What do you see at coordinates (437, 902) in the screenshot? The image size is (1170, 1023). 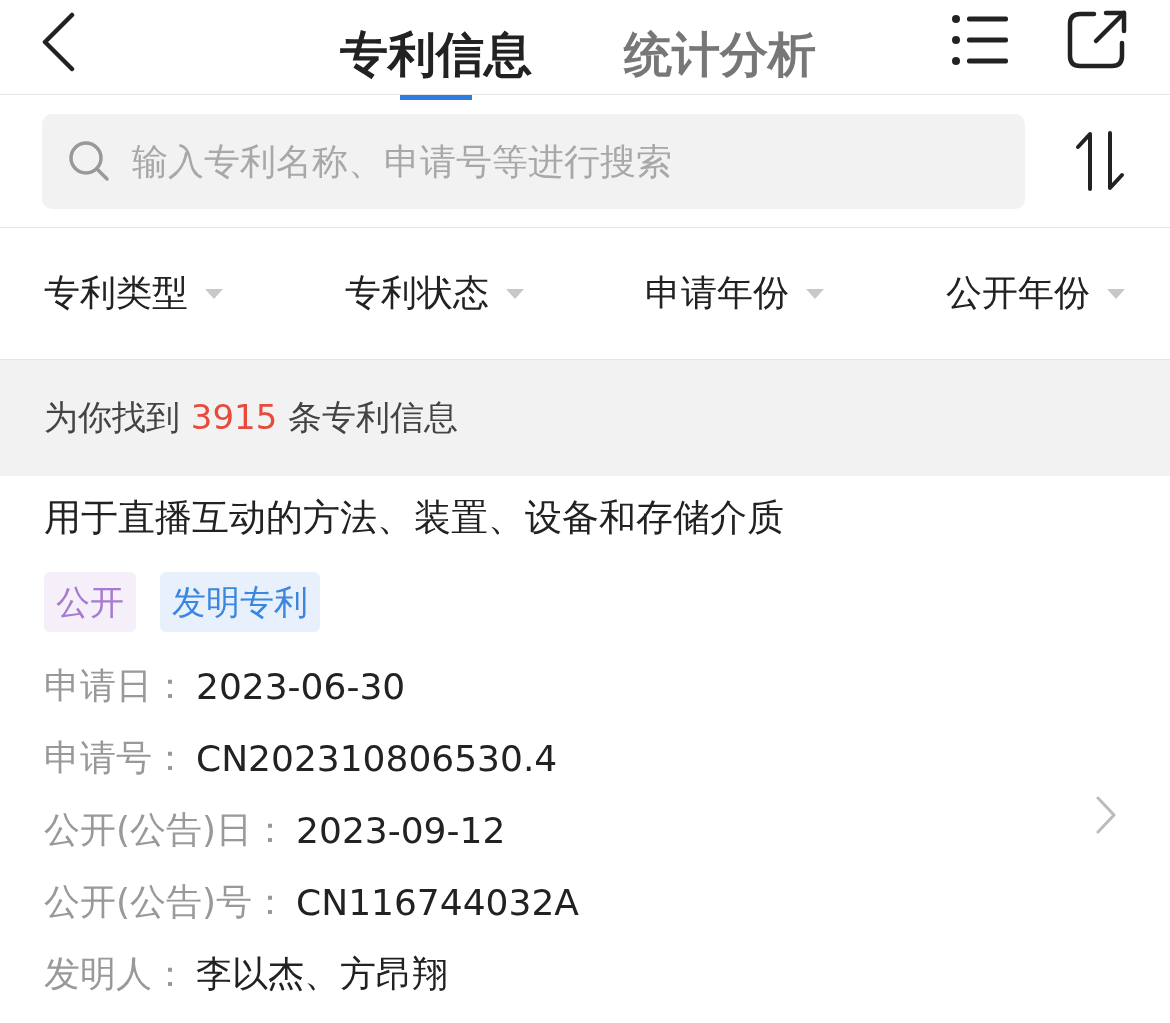 I see `field-value: CN116744032A` at bounding box center [437, 902].